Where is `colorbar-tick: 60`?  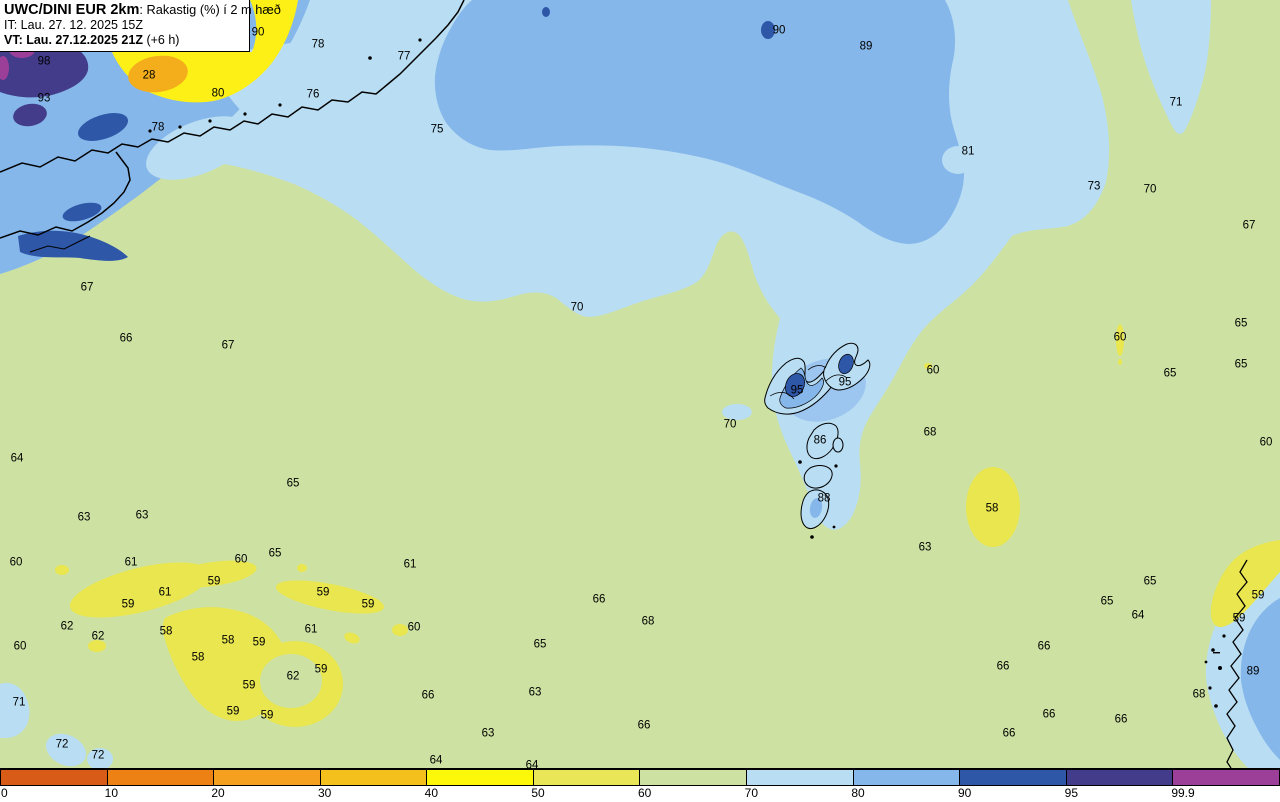
colorbar-tick: 60 is located at coordinates (645, 793).